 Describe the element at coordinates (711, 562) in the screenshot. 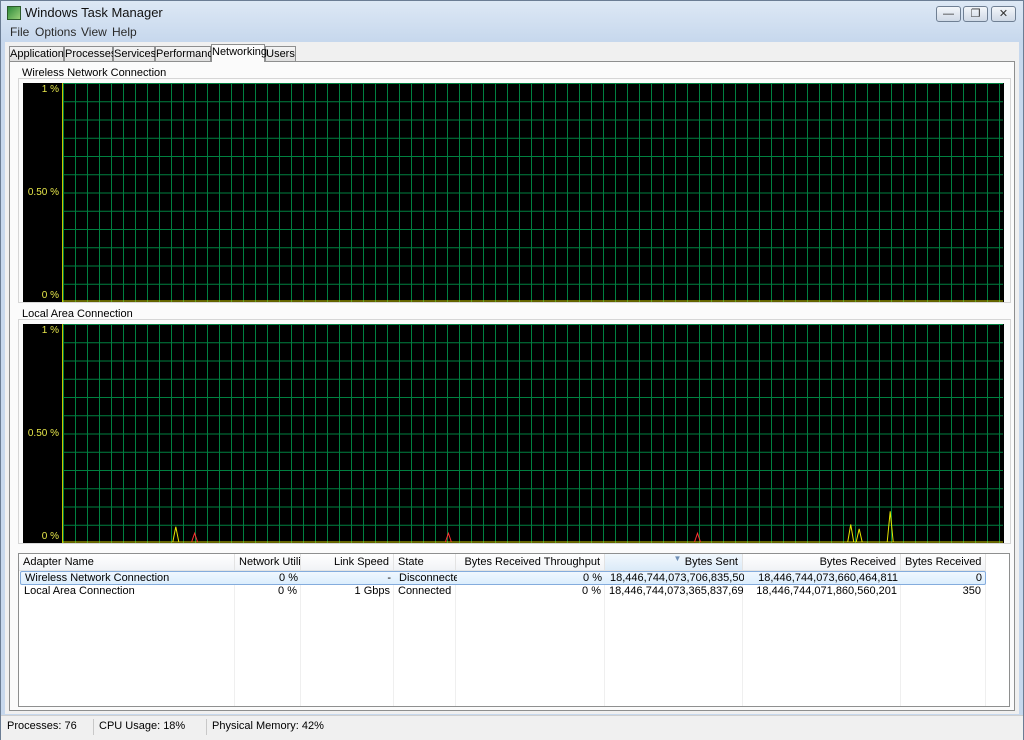

I see `column-bytes-sent-label: Bytes Sent` at that location.